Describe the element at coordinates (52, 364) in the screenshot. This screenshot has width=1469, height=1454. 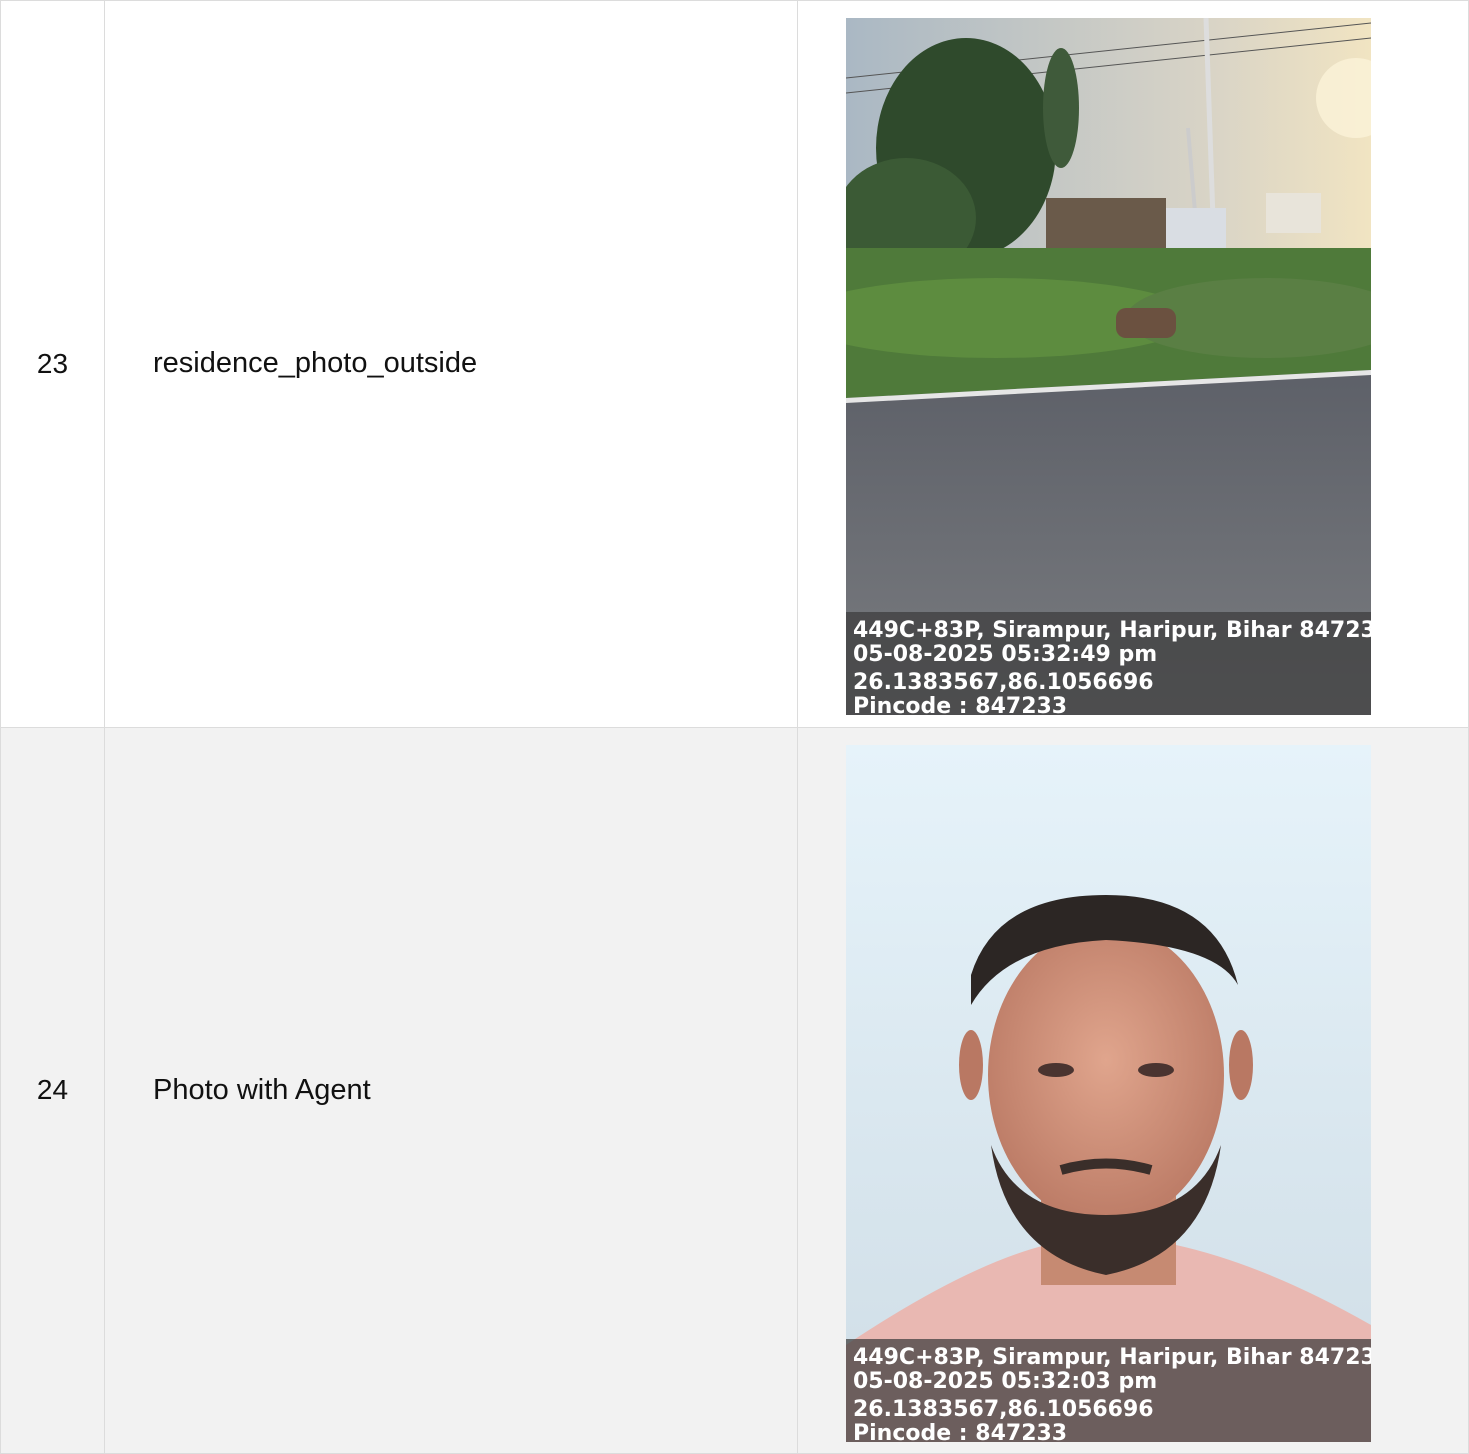
I see `row-number: 23` at that location.